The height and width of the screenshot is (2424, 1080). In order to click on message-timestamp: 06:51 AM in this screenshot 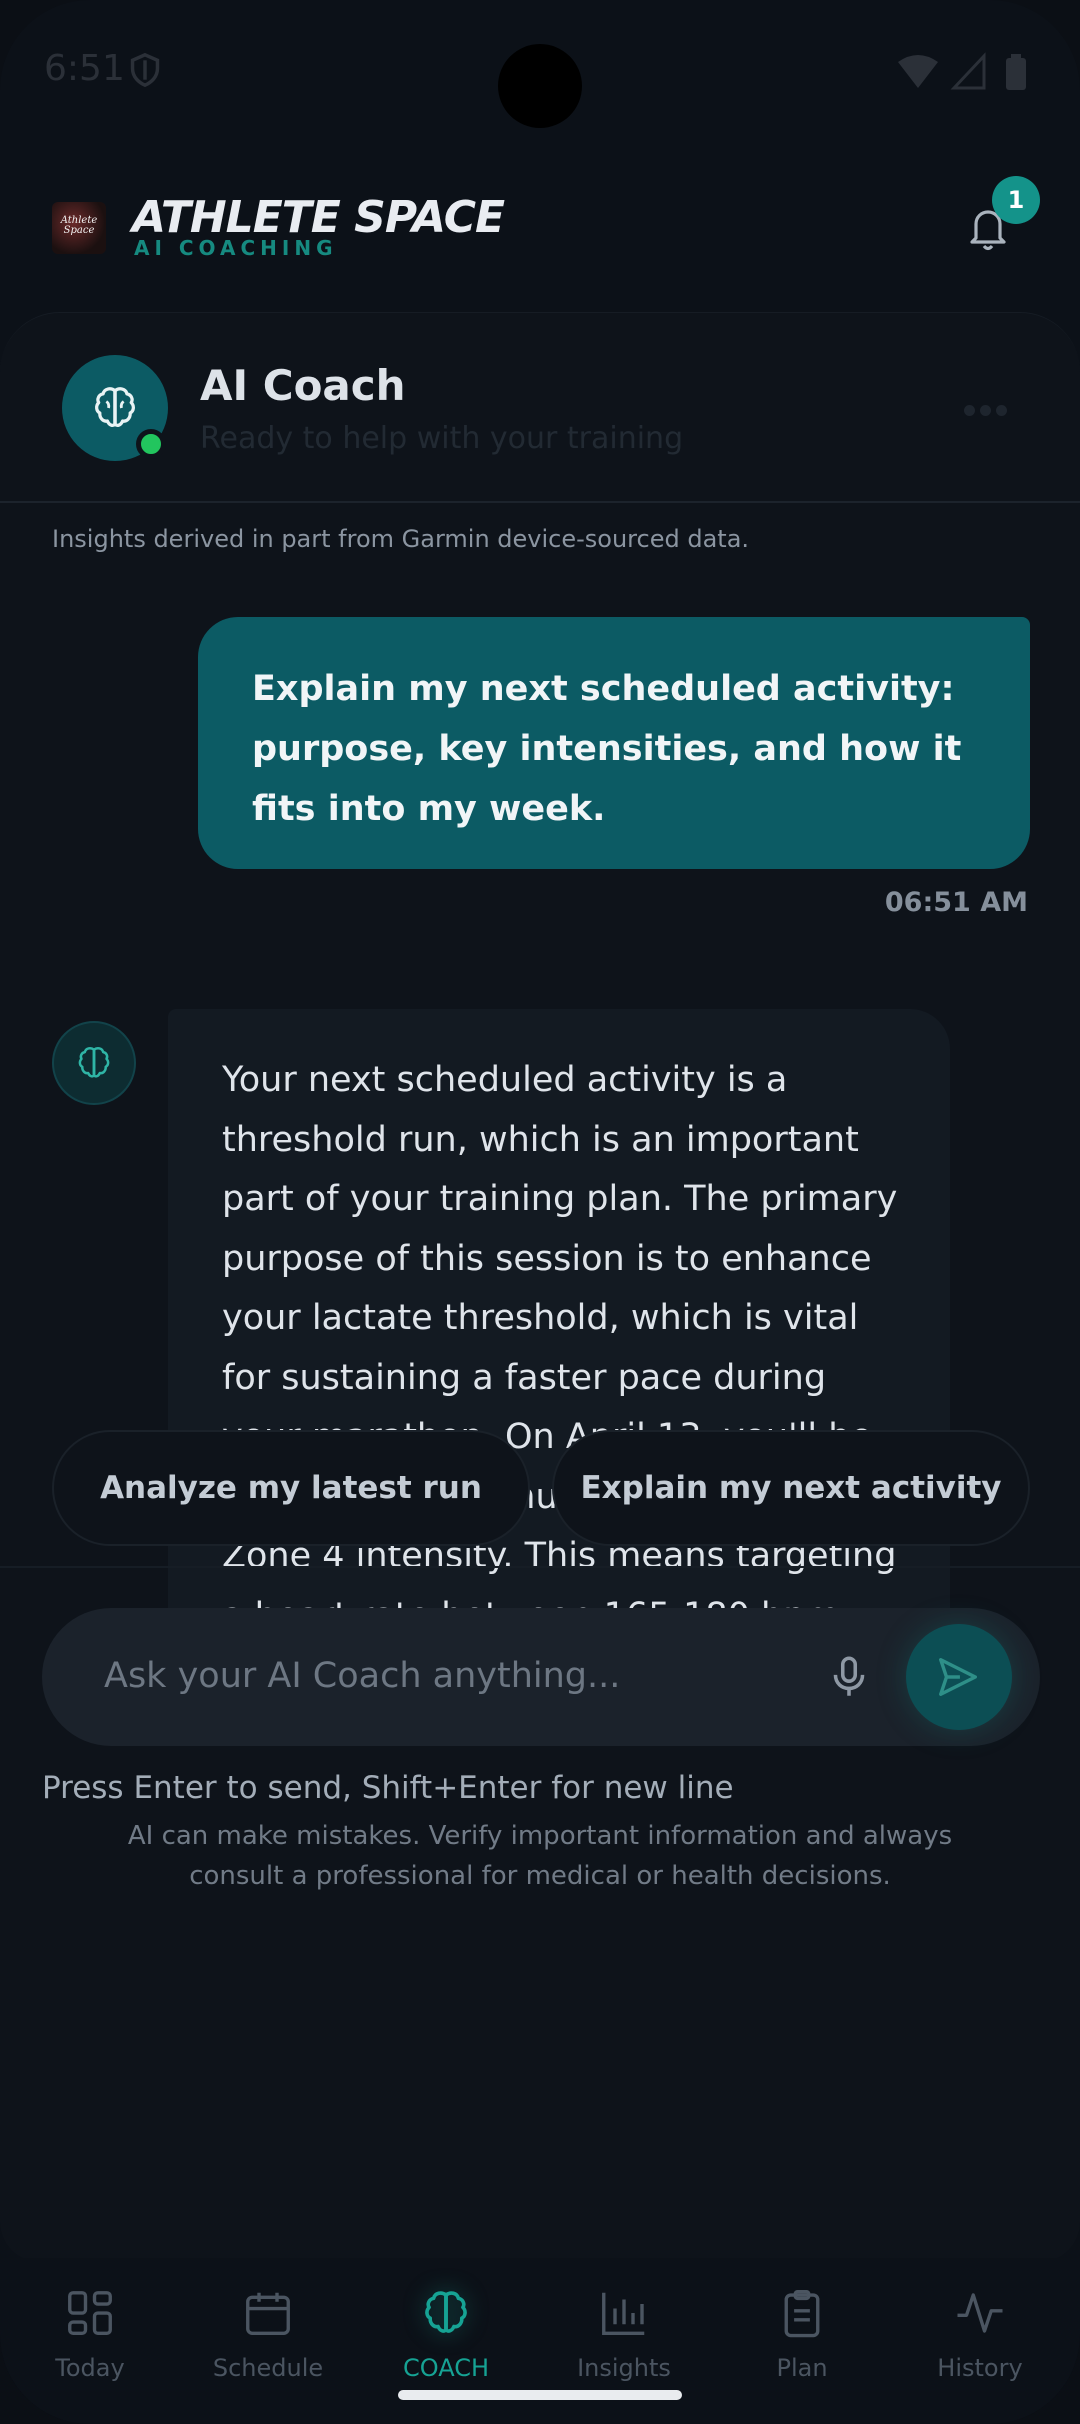, I will do `click(956, 902)`.